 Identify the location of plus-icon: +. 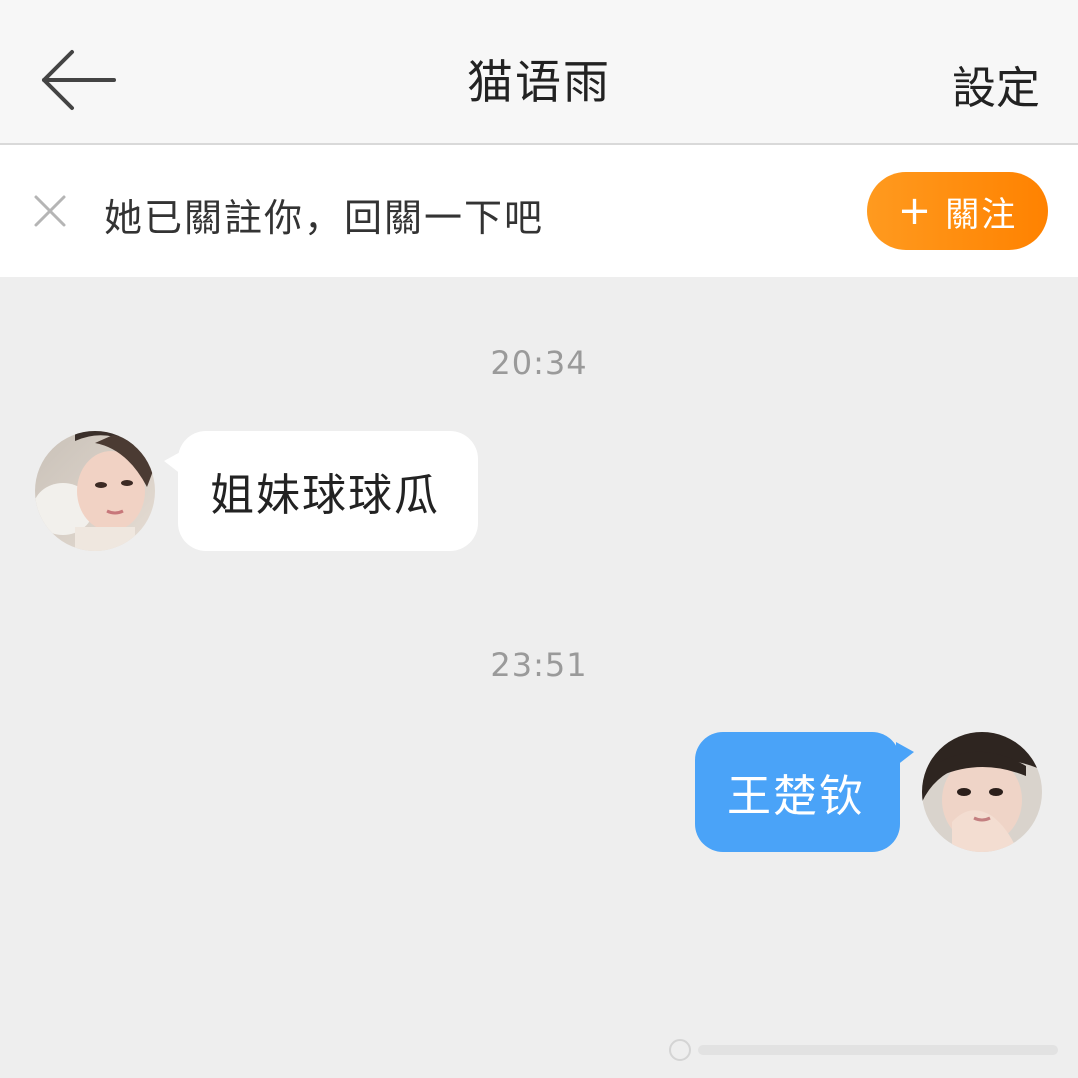
(915, 211).